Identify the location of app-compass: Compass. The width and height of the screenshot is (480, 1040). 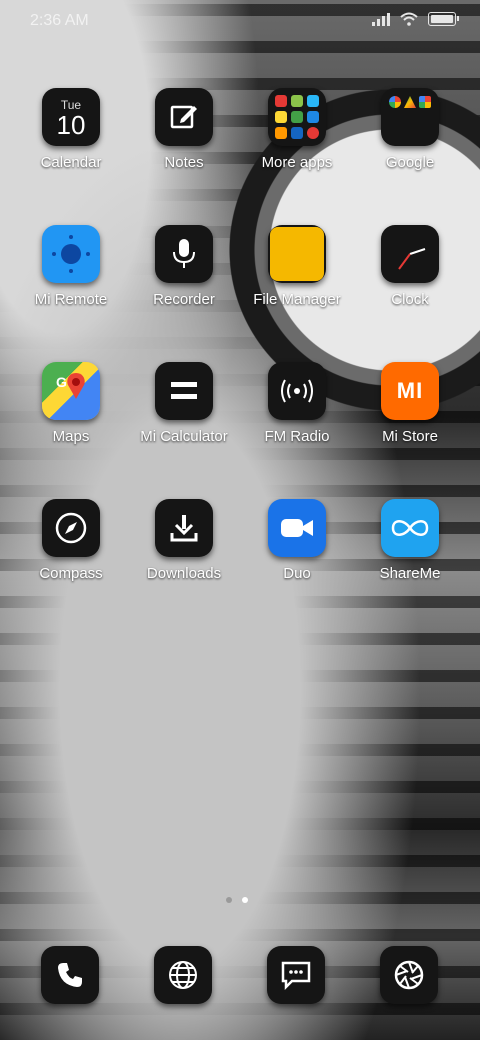
(71, 540).